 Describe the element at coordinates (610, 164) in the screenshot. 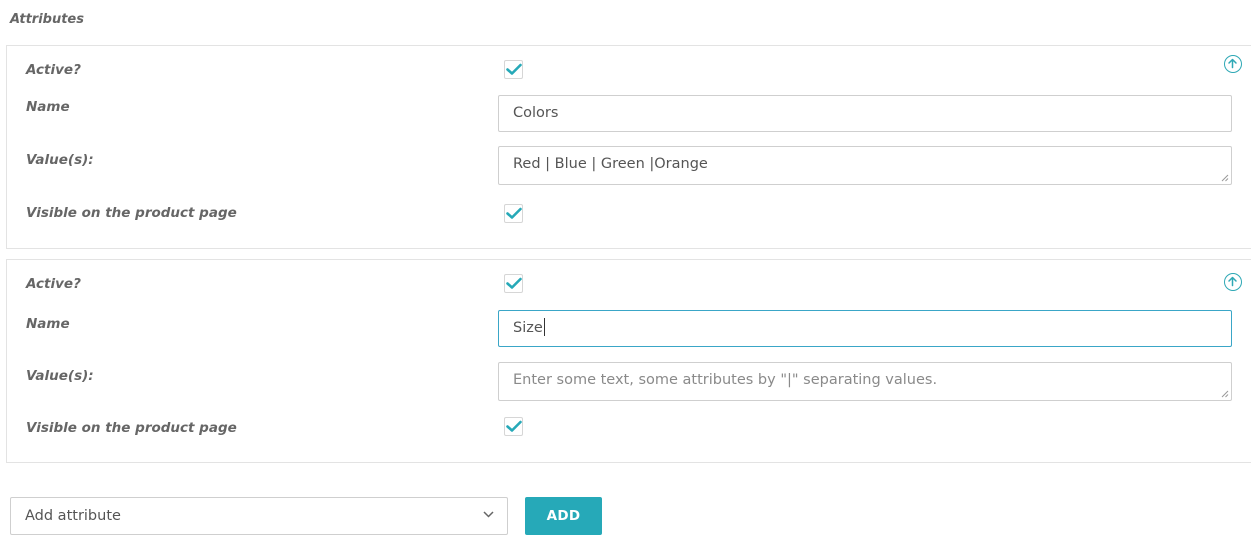

I see `values-textarea-value: Red | Blue | Green |Orange` at that location.